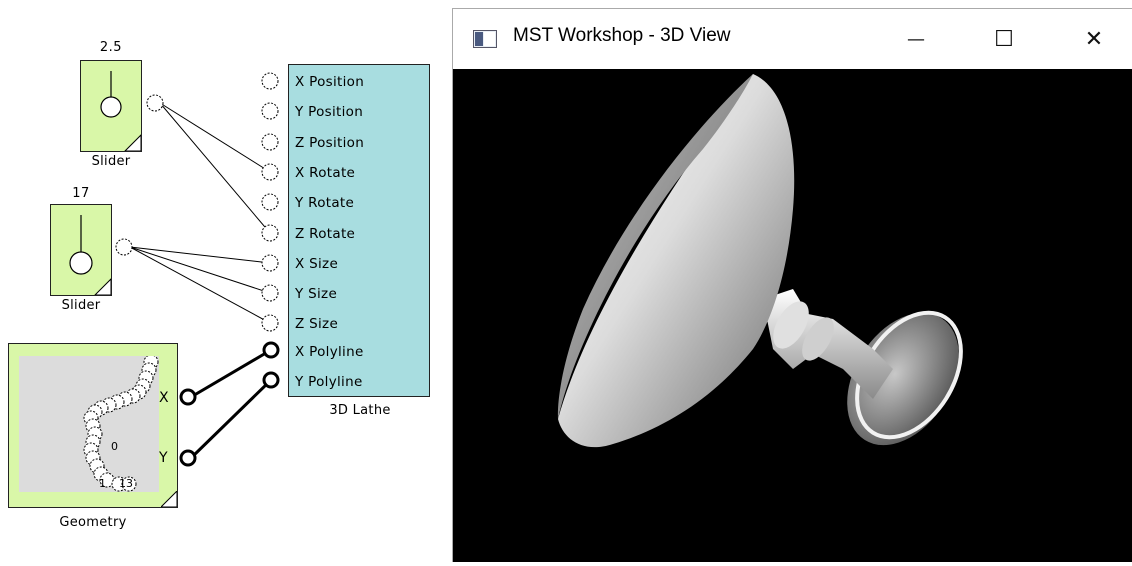 This screenshot has width=1132, height=566. Describe the element at coordinates (164, 398) in the screenshot. I see `output-x-label: X` at that location.